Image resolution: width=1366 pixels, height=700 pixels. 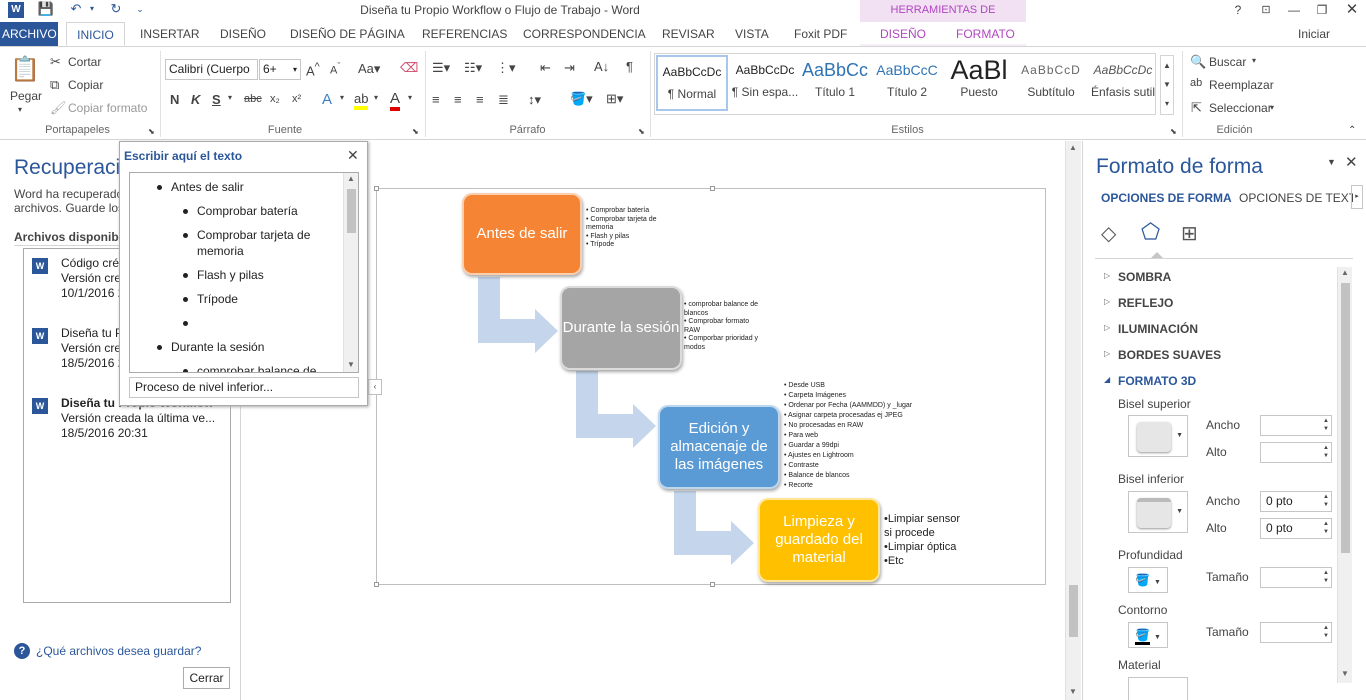 I want to click on bottom-bevel-width-input: 0 pto ▲ ▼, so click(x=1296, y=501).